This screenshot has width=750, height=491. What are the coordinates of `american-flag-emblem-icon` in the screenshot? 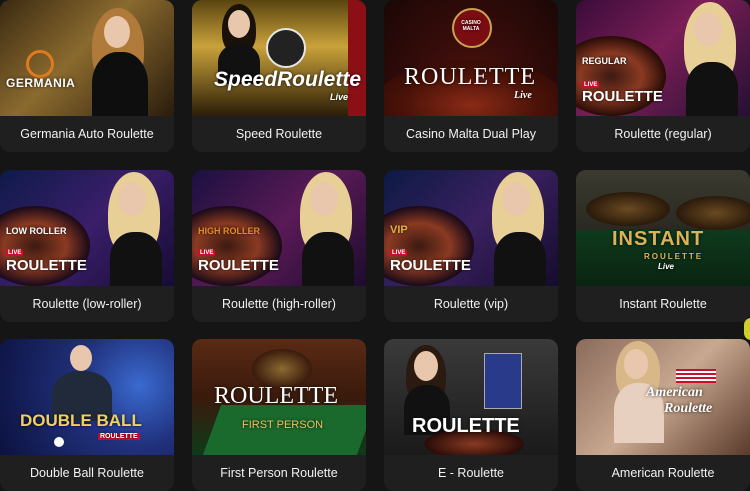 It's located at (696, 376).